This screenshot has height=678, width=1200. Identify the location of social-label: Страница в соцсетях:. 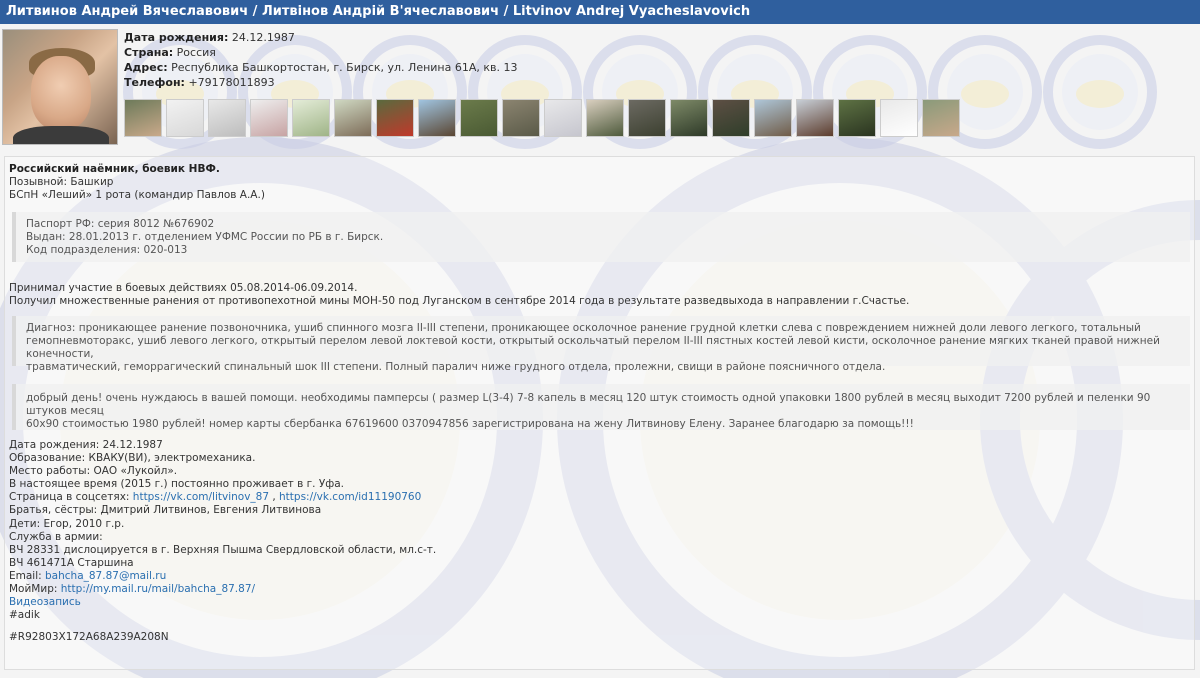
(69, 497).